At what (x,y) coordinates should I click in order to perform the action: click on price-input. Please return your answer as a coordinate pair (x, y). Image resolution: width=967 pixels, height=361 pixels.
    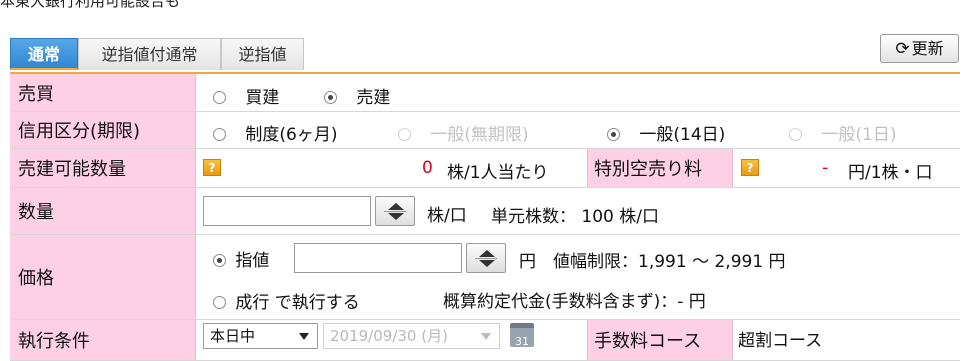
    Looking at the image, I should click on (378, 258).